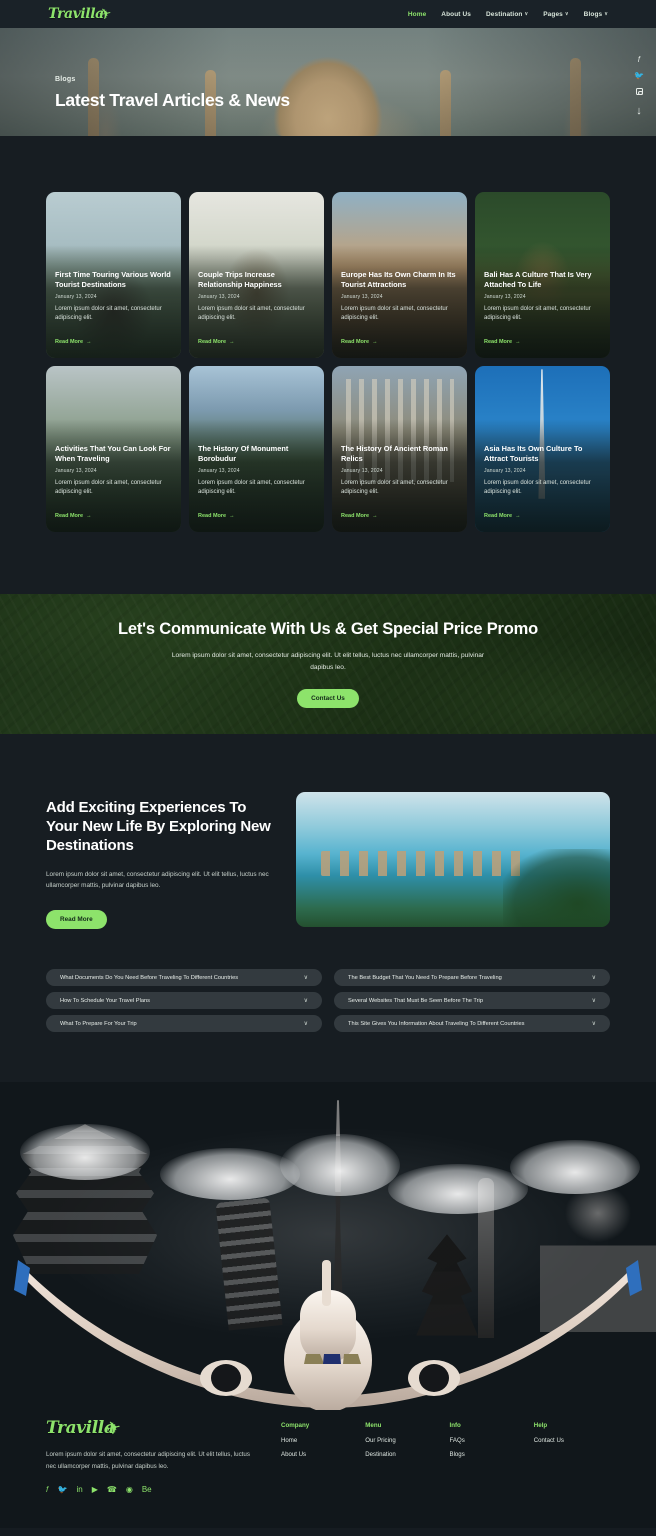 This screenshot has height=1536, width=656. I want to click on nav-item-about-us: About Us, so click(456, 14).